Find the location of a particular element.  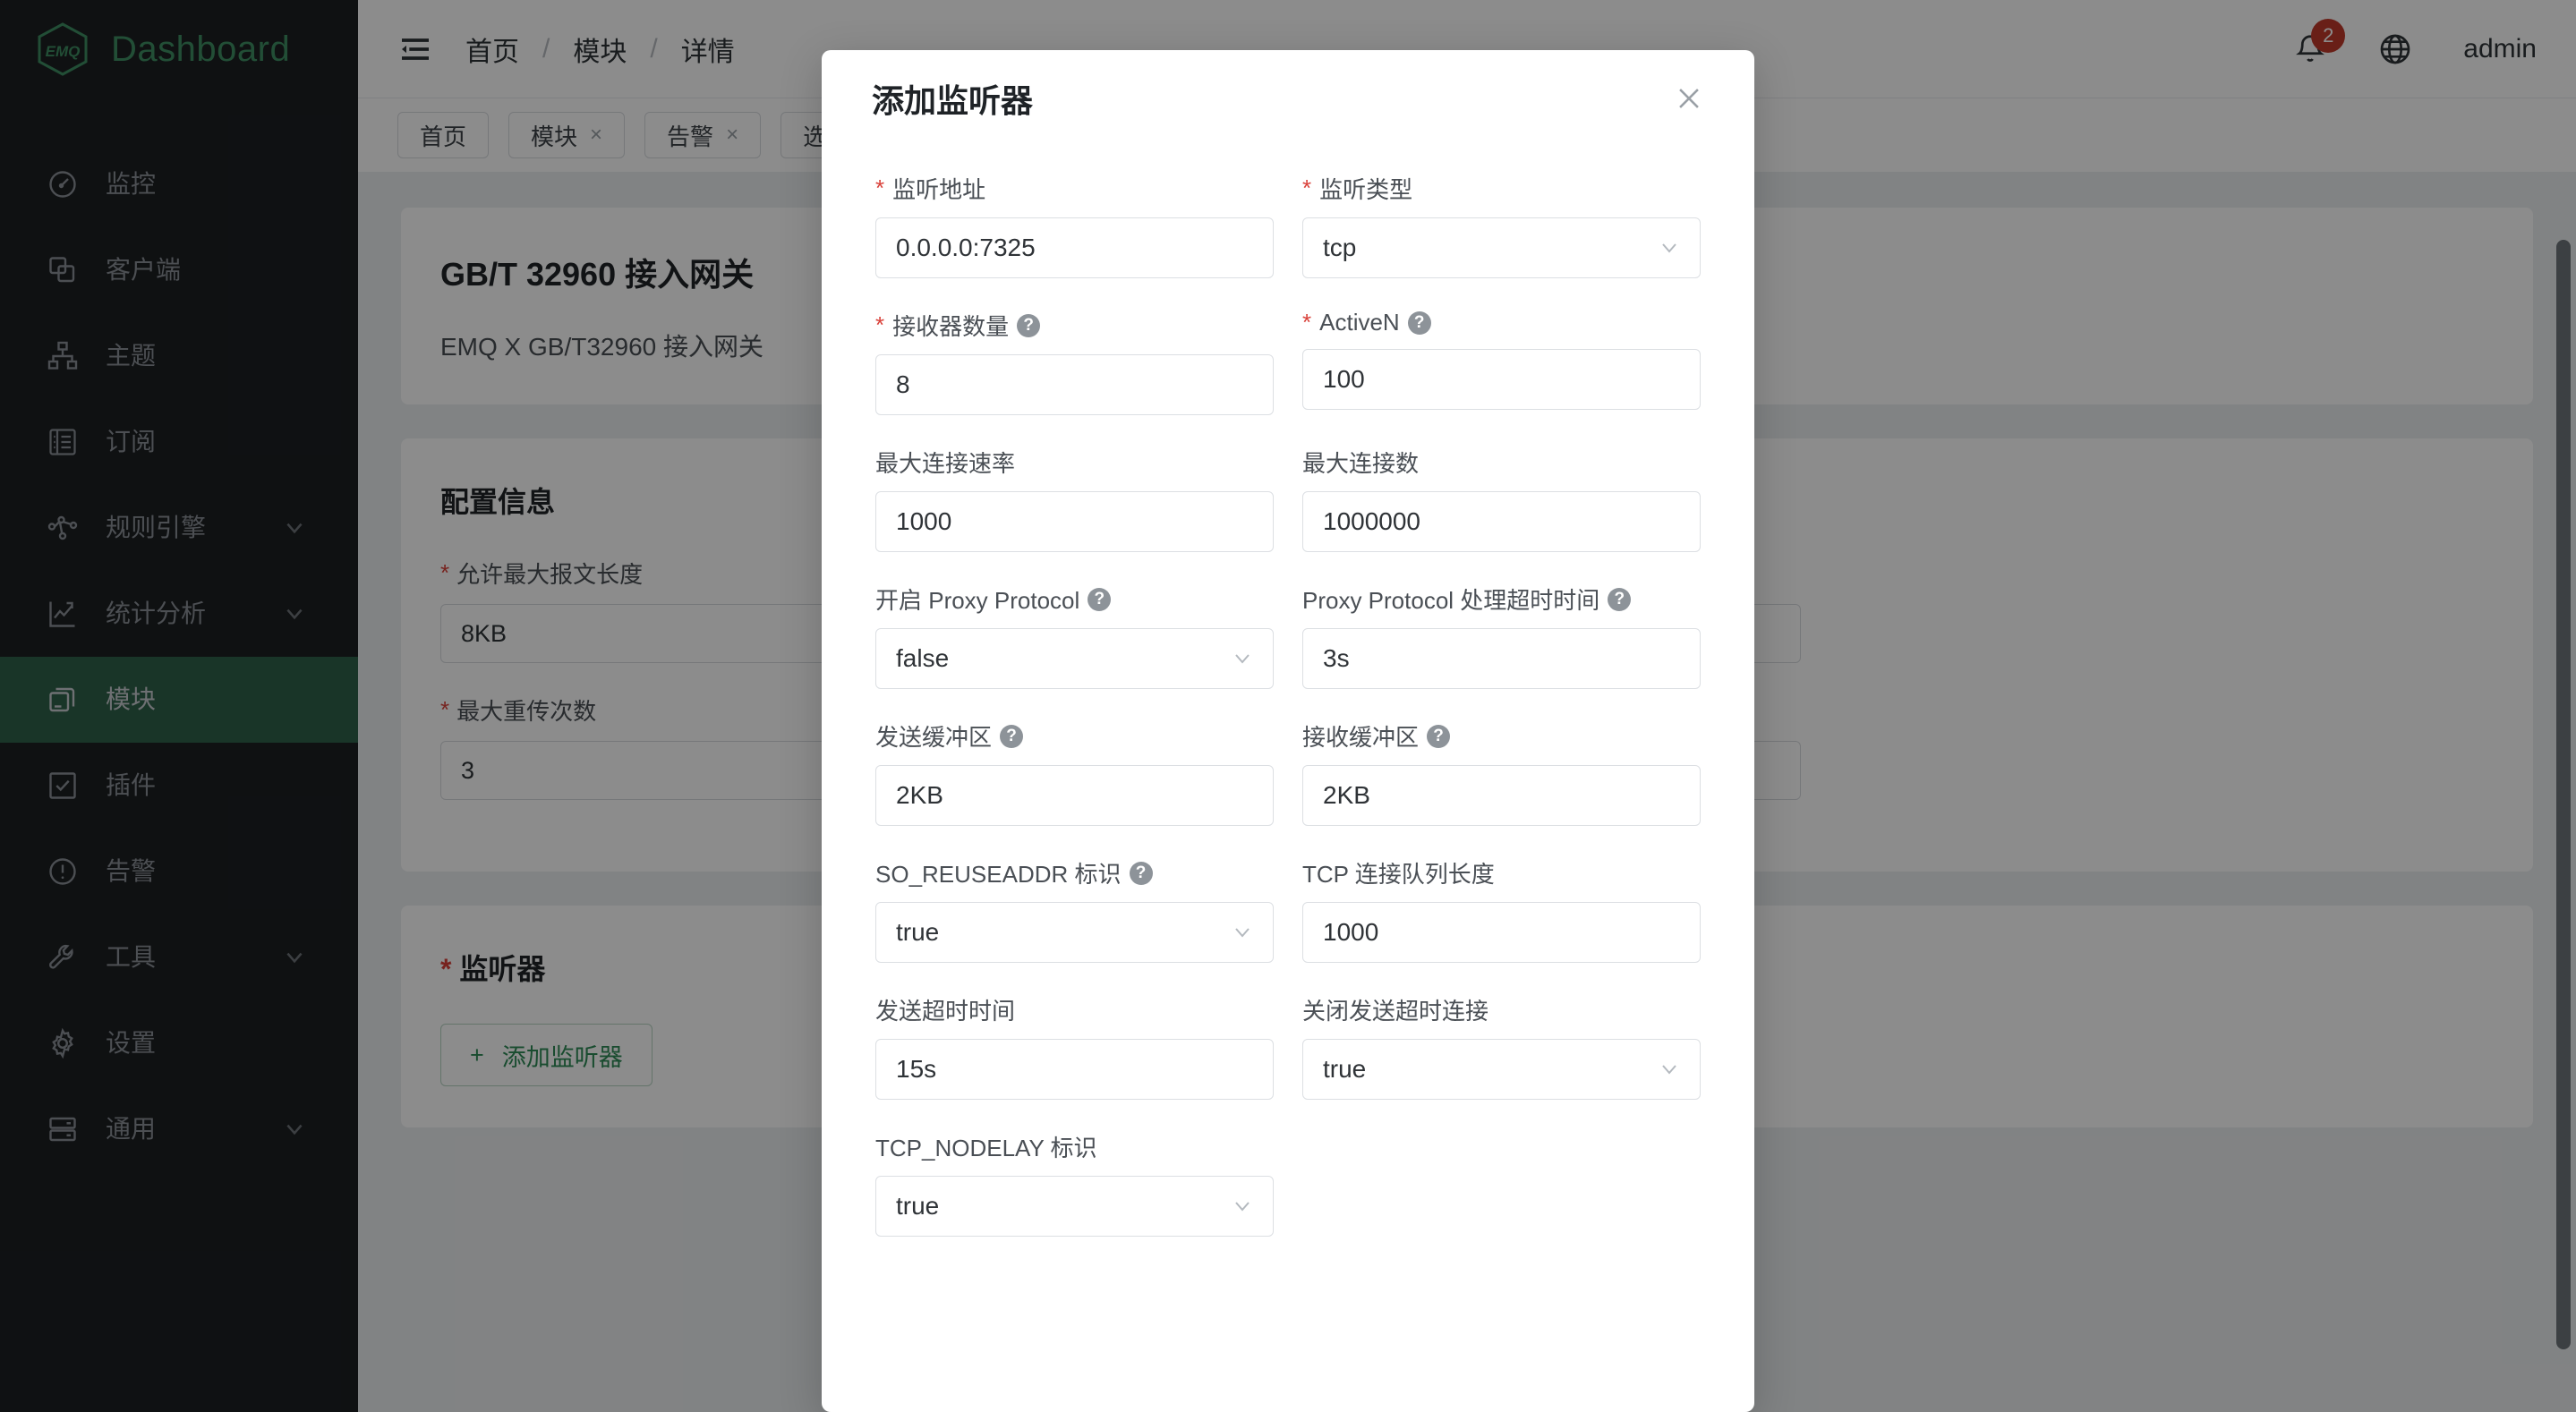

label-text: Proxy Protocol 处理超时时间 is located at coordinates (1451, 600).